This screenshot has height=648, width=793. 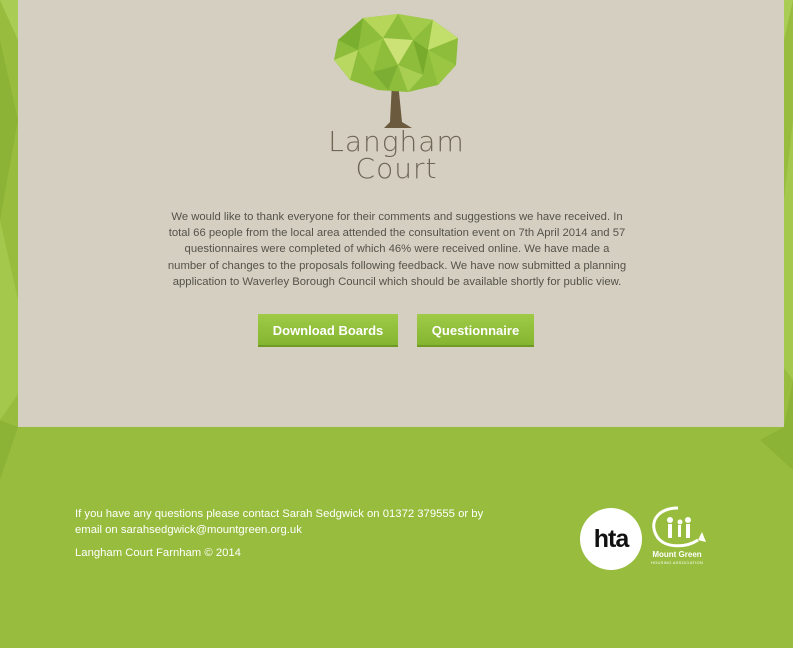 I want to click on copyright-text: Langham Court Farnham © 2014, so click(x=158, y=553).